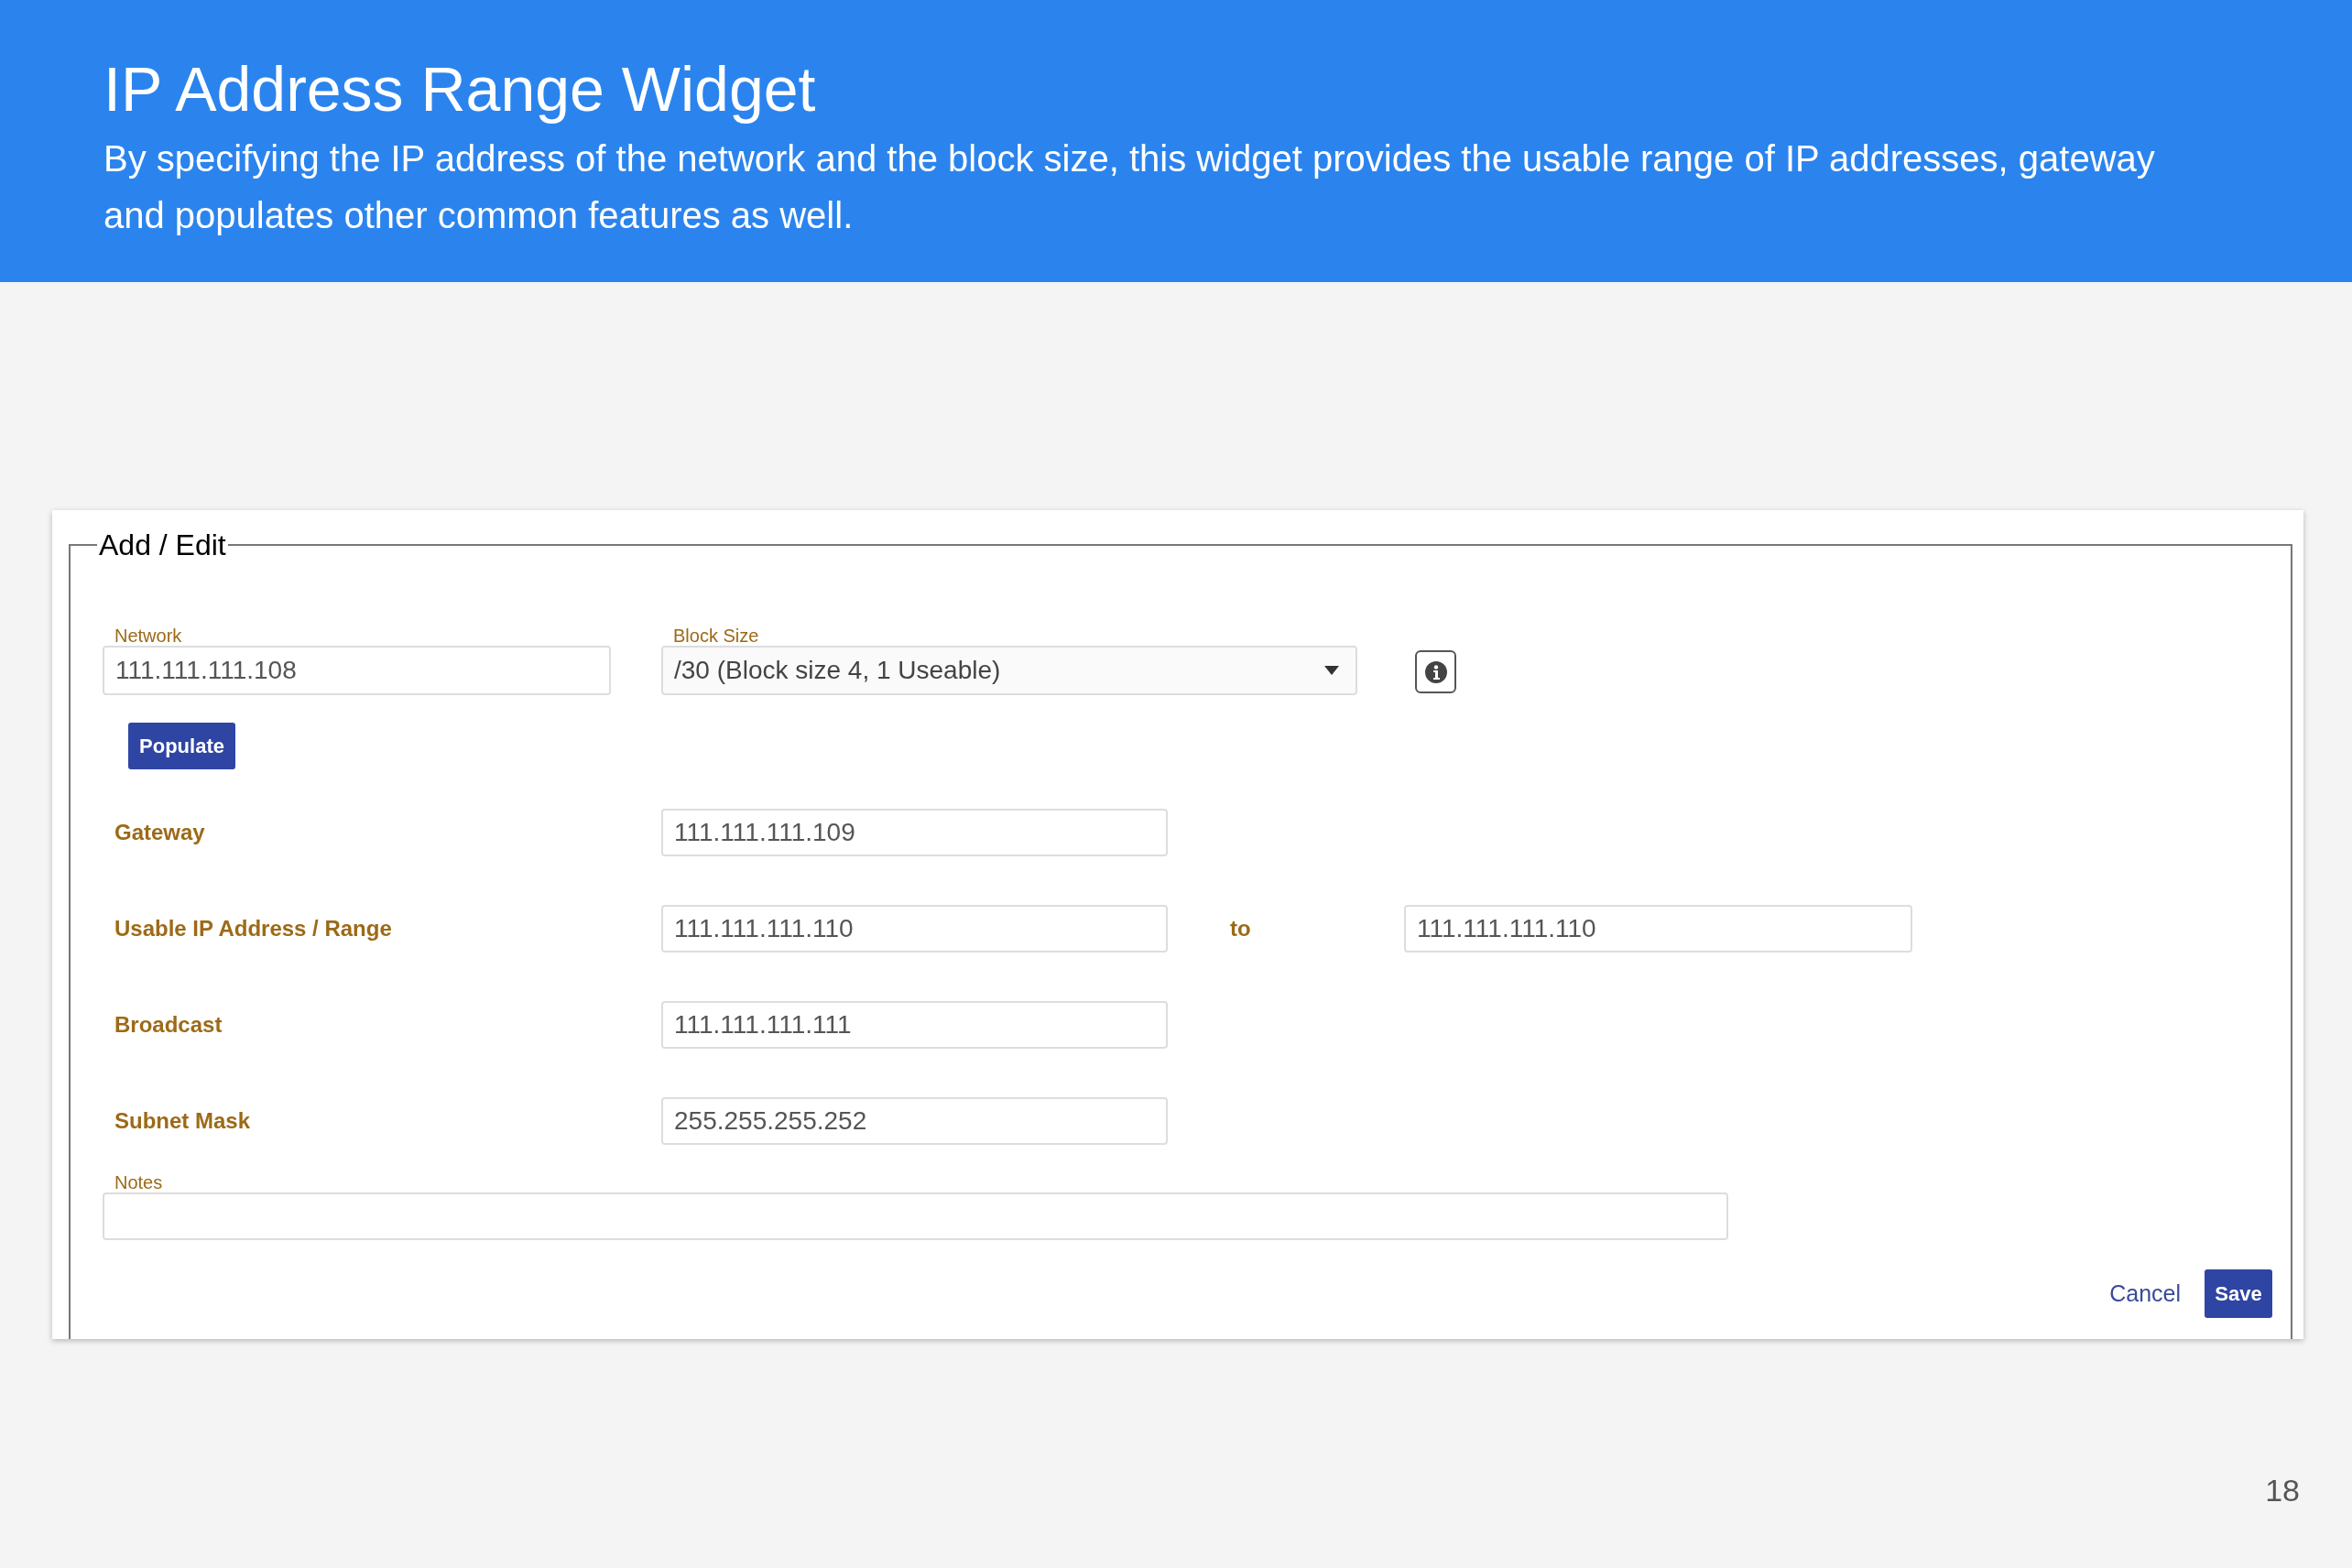 The height and width of the screenshot is (1568, 2352). I want to click on field-label: Notes, so click(139, 1182).